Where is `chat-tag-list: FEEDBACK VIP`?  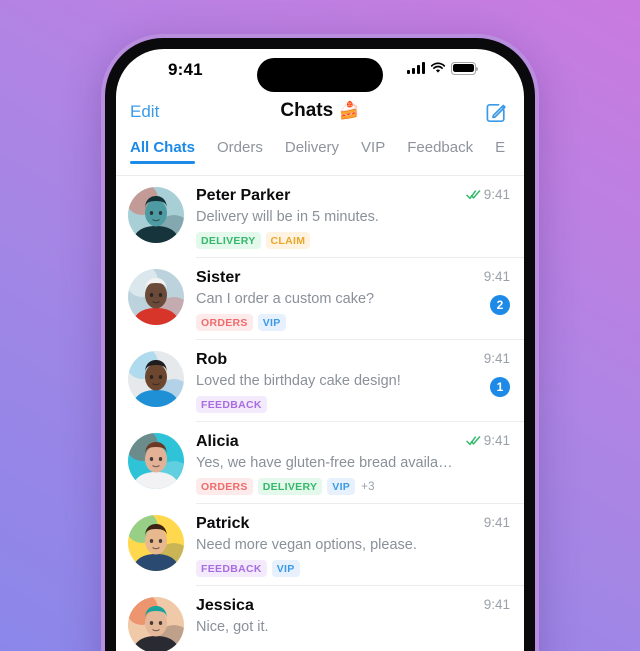
chat-tag-list: FEEDBACK VIP is located at coordinates (327, 568).